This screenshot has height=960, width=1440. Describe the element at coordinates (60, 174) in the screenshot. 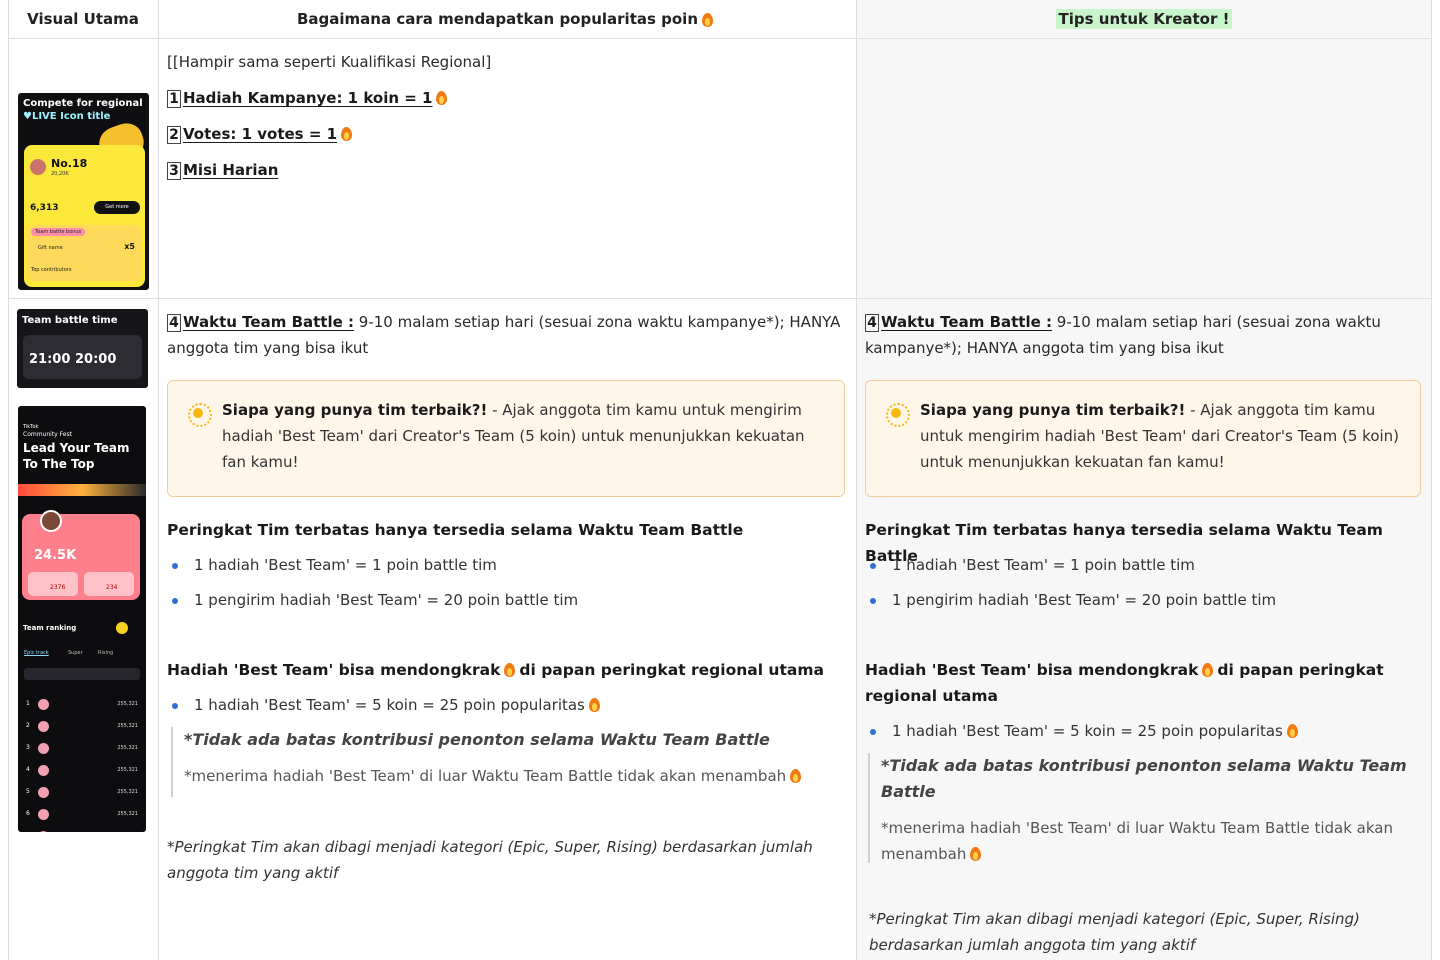

I see `rank-sub: 20,20K` at that location.